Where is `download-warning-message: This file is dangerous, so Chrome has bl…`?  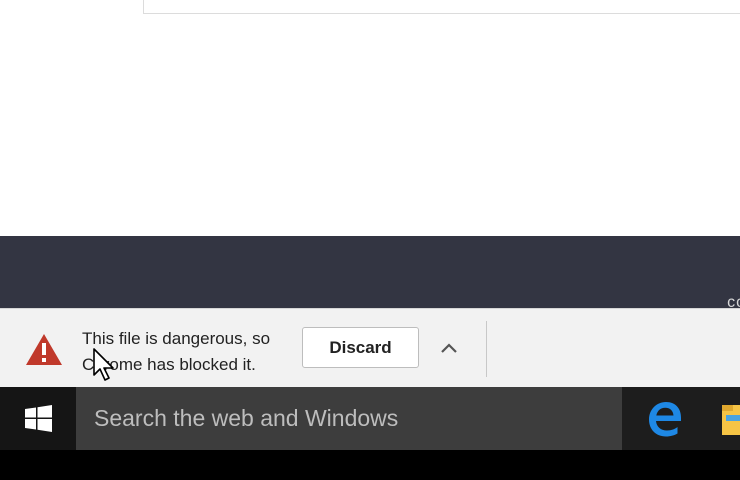 download-warning-message: This file is dangerous, so Chrome has bl… is located at coordinates (176, 351).